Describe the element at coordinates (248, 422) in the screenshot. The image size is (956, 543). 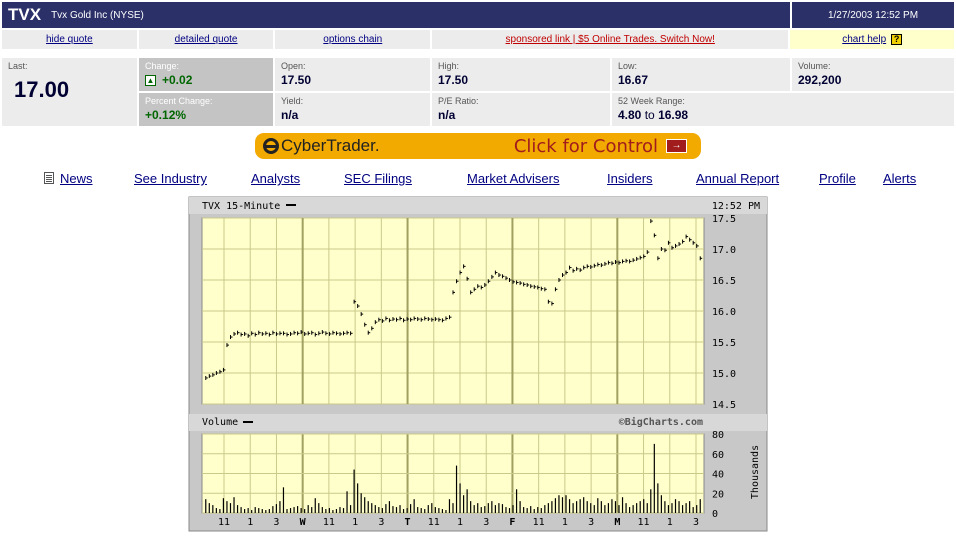
I see `volume-legend-swatch` at that location.